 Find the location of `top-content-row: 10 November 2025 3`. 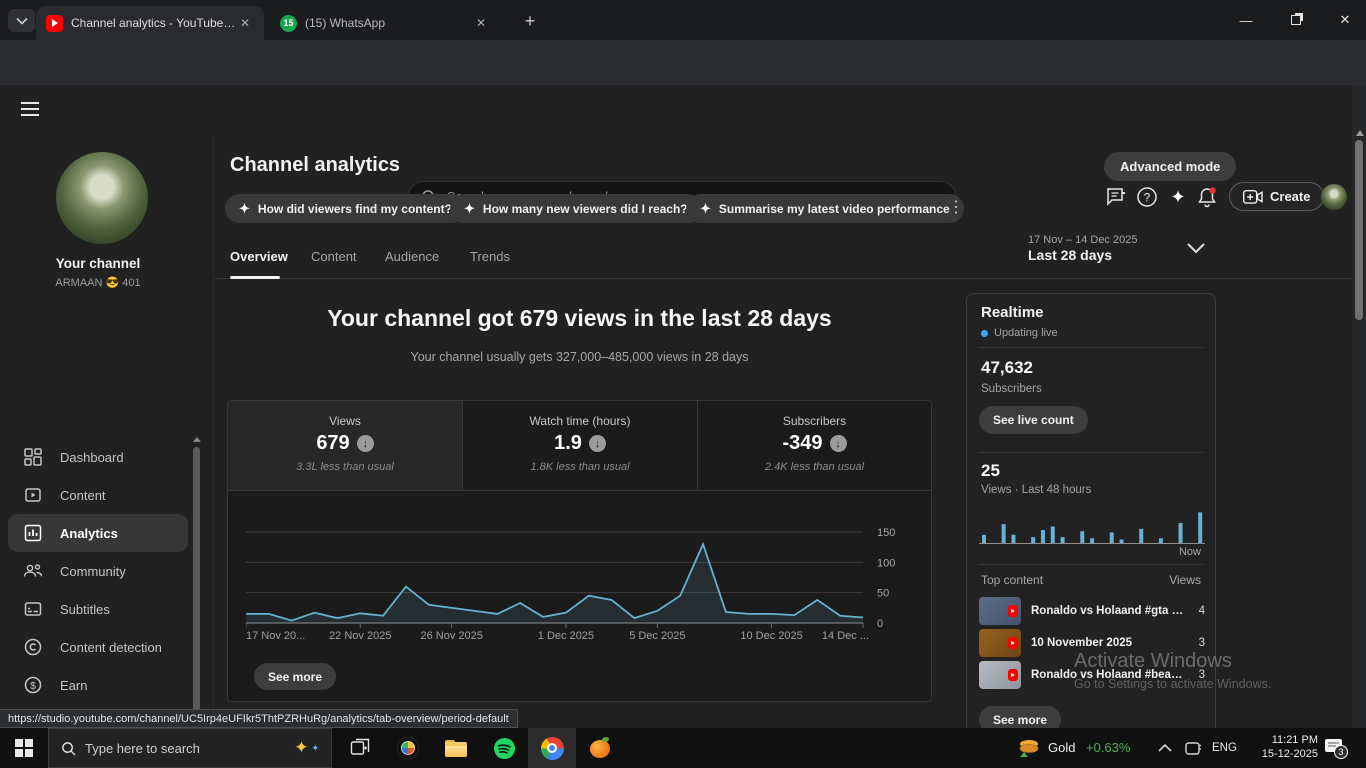

top-content-row: 10 November 2025 3 is located at coordinates (1092, 643).